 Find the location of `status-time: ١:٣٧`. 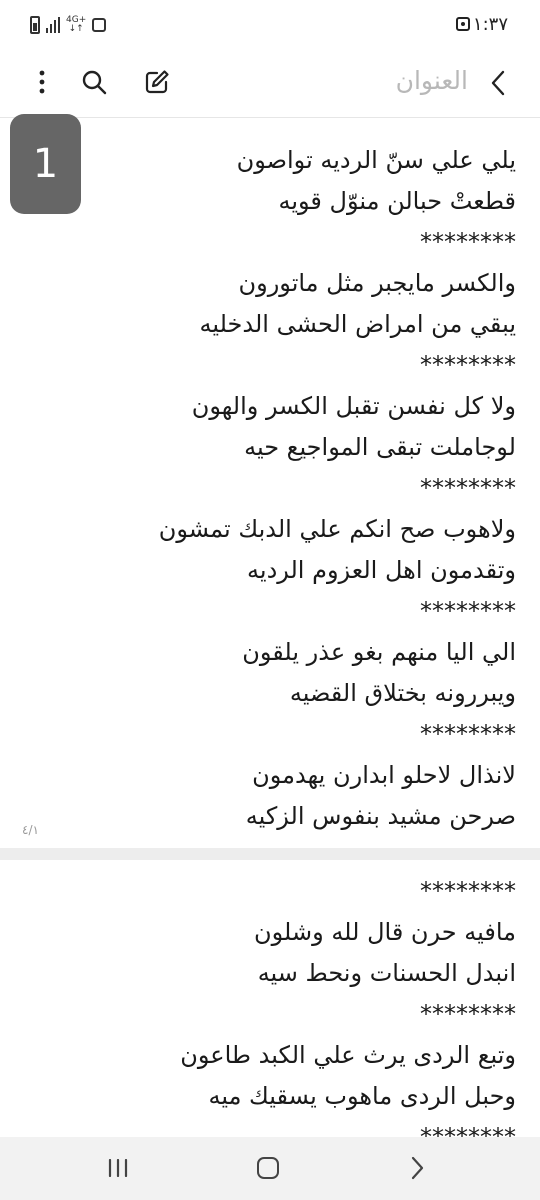

status-time: ١:٣٧ is located at coordinates (490, 24).